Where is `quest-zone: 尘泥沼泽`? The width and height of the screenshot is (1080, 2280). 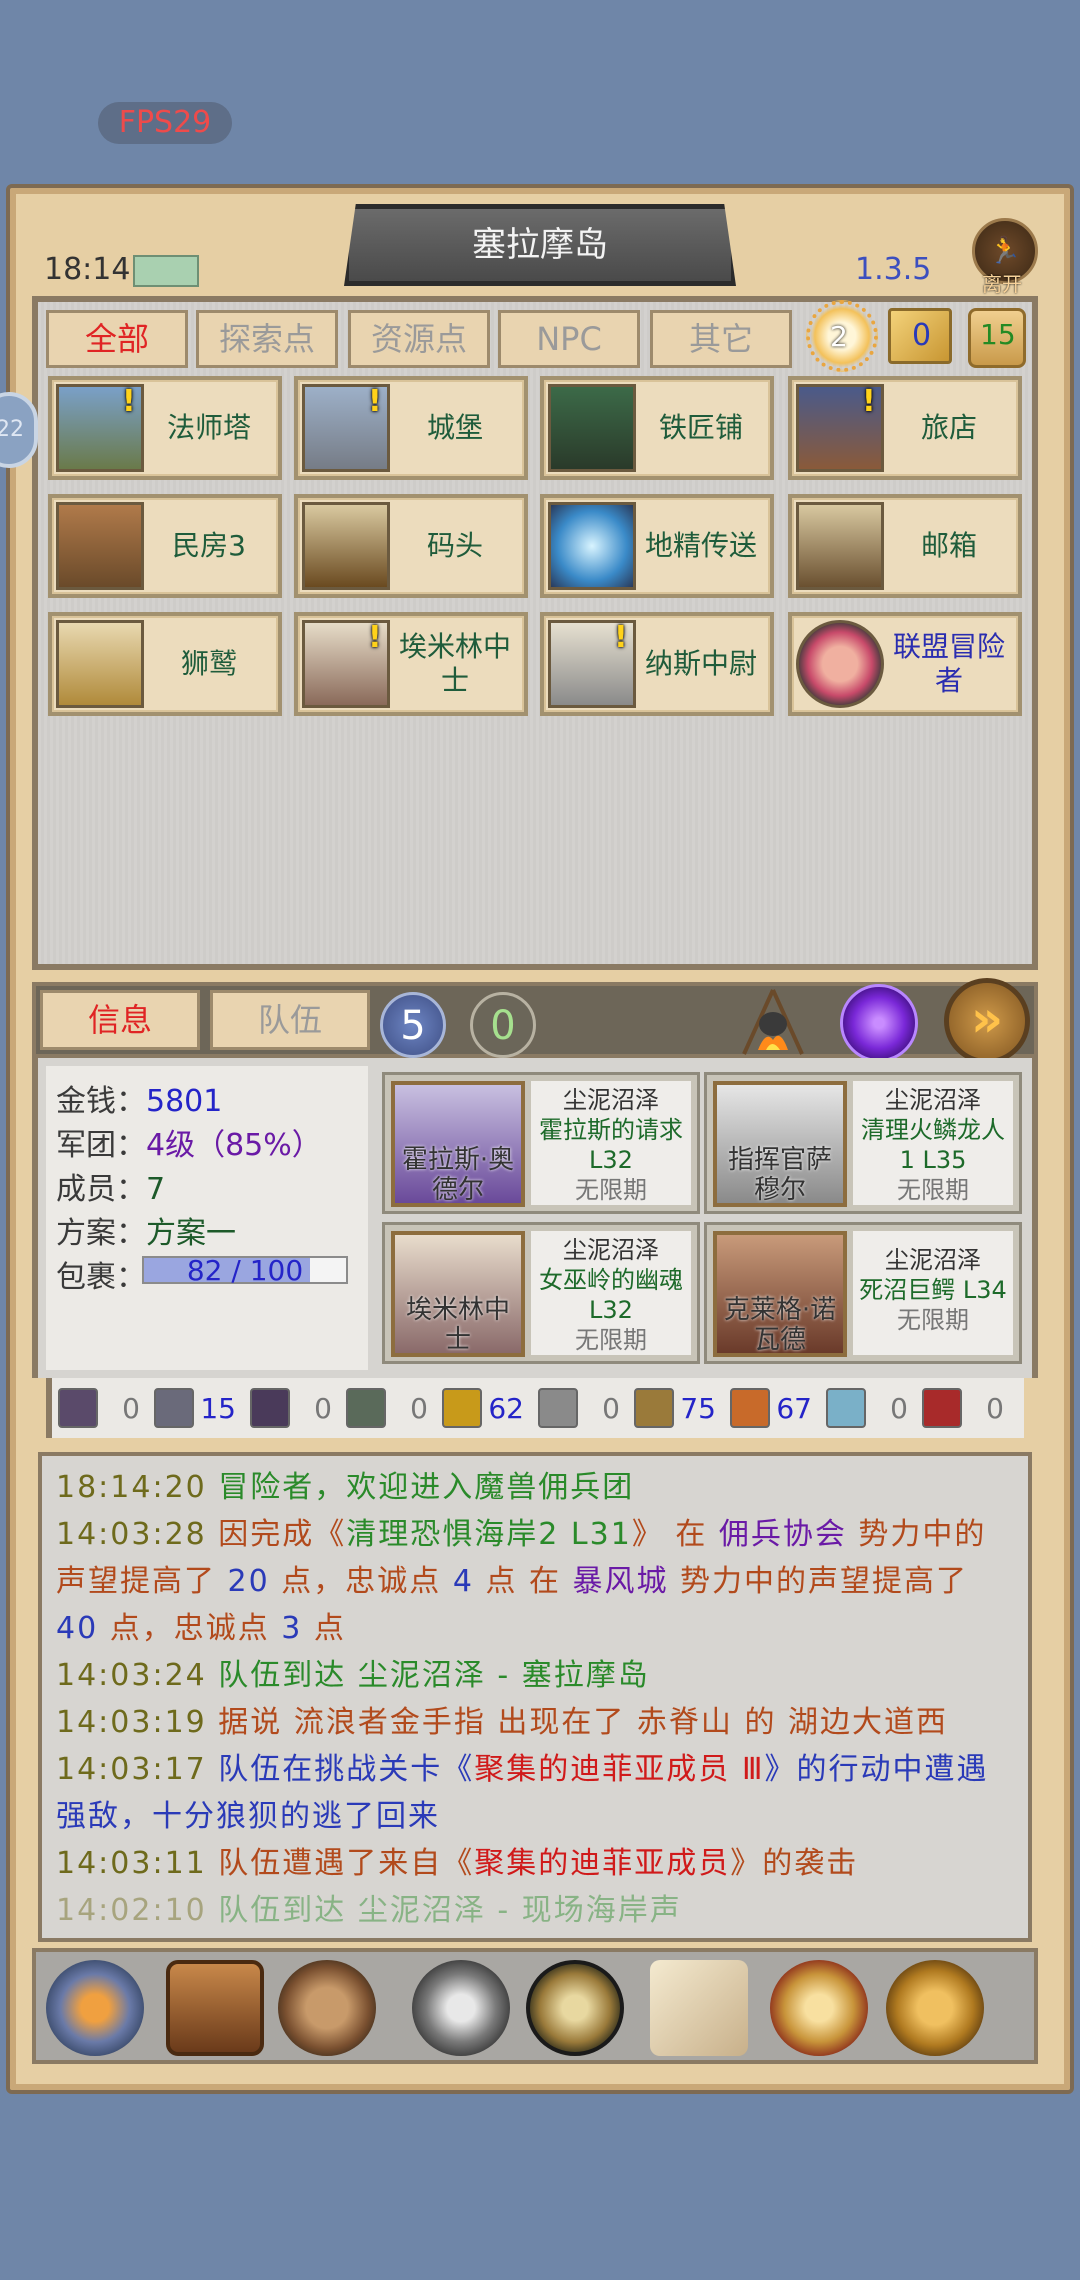
quest-zone: 尘泥沼泽 is located at coordinates (933, 1100).